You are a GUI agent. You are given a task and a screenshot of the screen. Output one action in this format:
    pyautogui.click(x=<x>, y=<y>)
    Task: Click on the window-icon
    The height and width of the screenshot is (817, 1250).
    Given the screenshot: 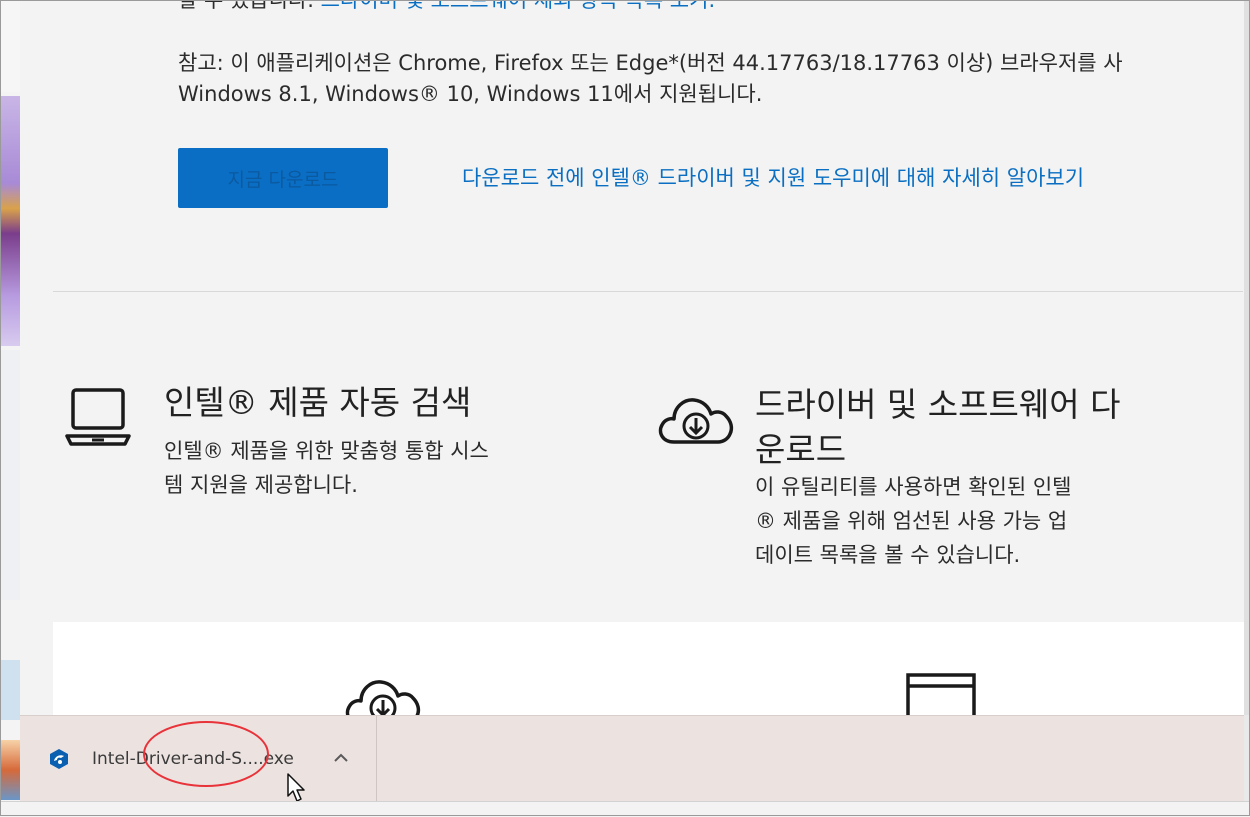 What is the action you would take?
    pyautogui.click(x=941, y=694)
    